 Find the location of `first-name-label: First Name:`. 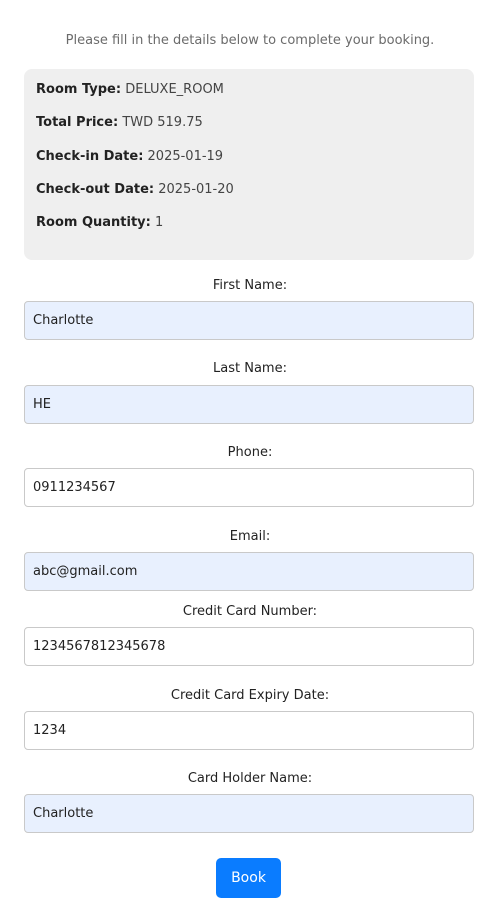

first-name-label: First Name: is located at coordinates (250, 285).